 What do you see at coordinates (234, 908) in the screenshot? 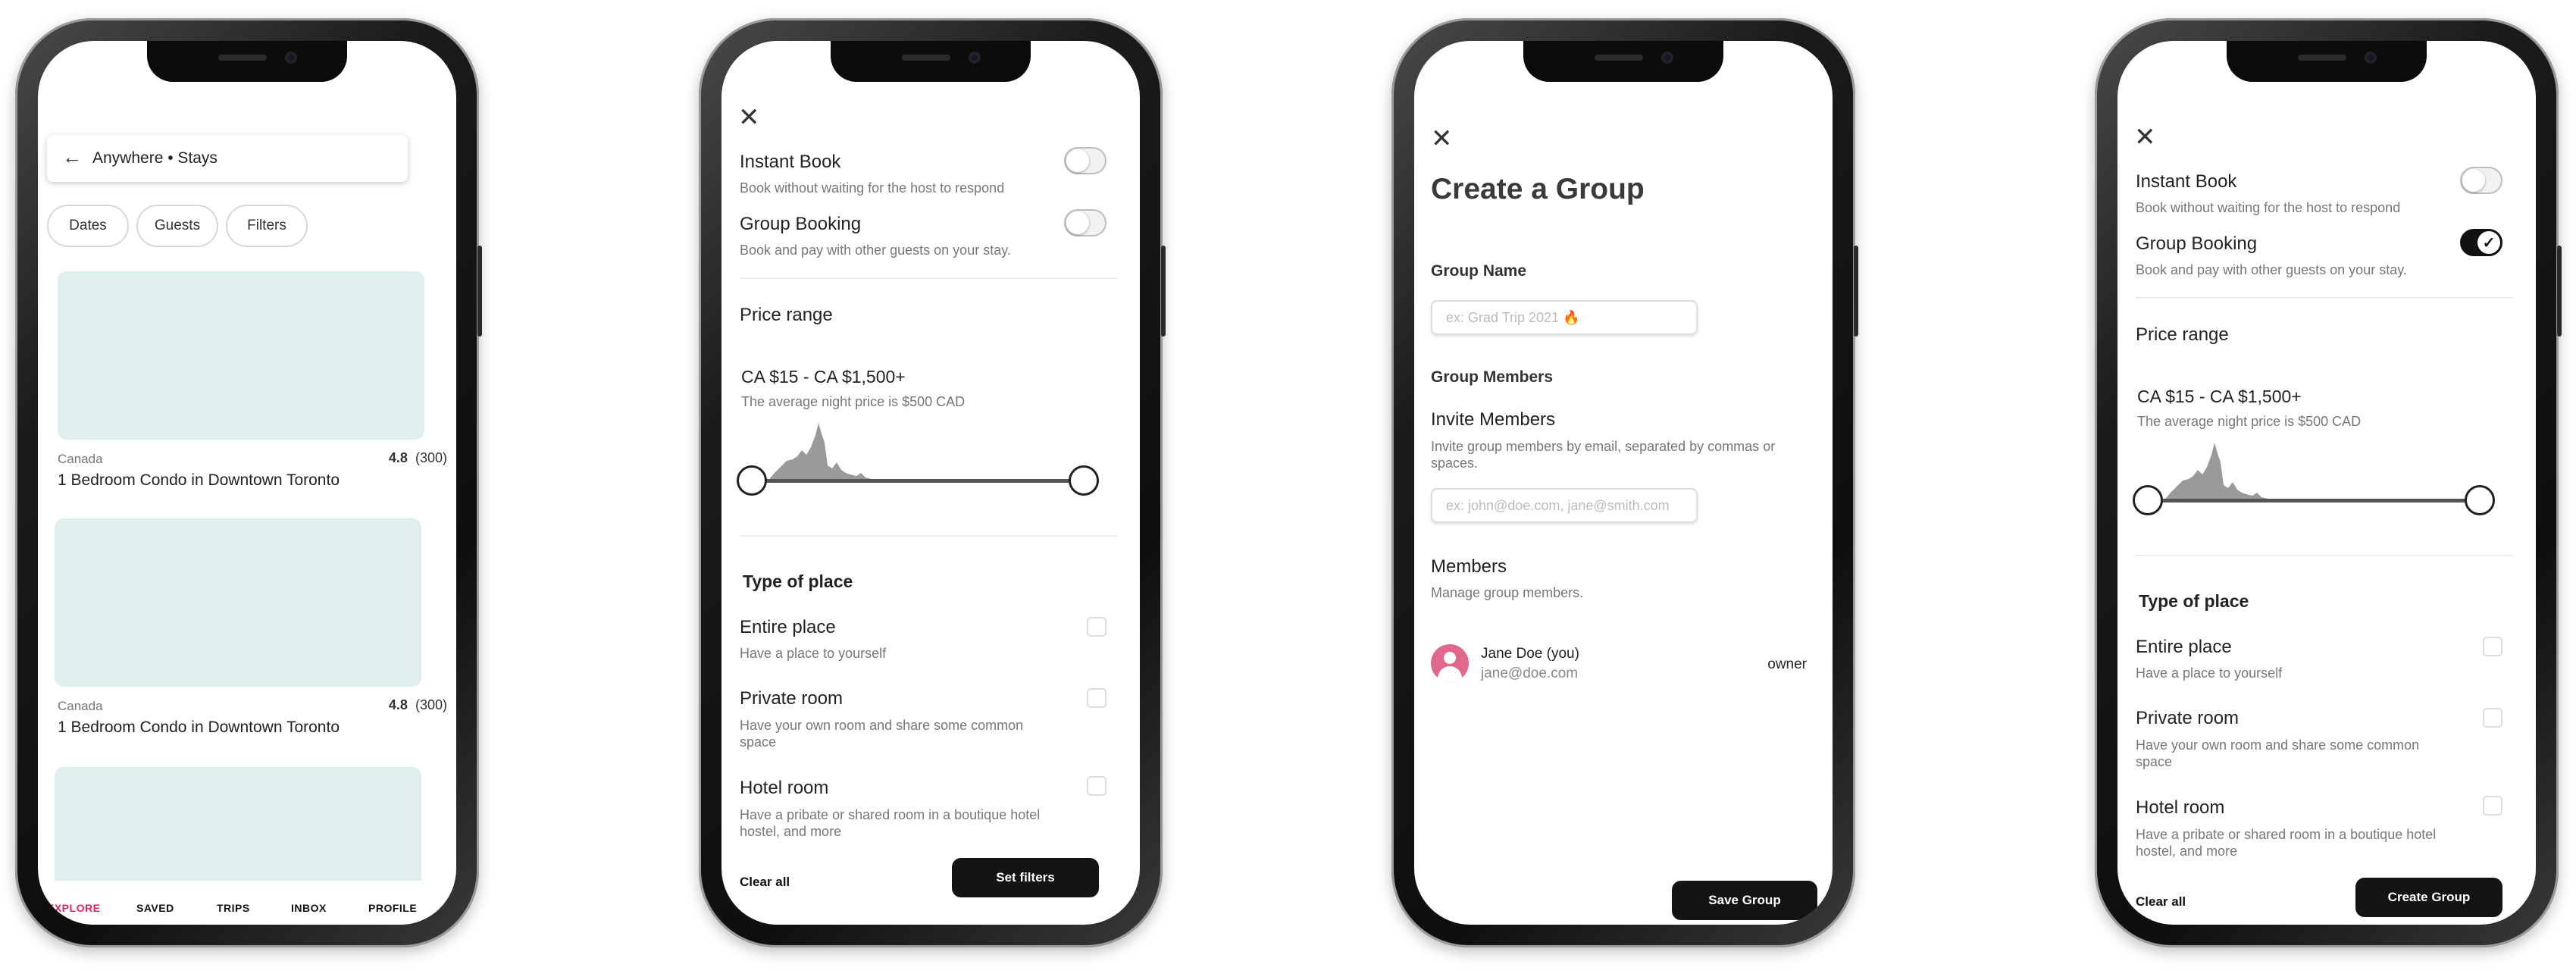
I see `tab-trips: TRIPS` at bounding box center [234, 908].